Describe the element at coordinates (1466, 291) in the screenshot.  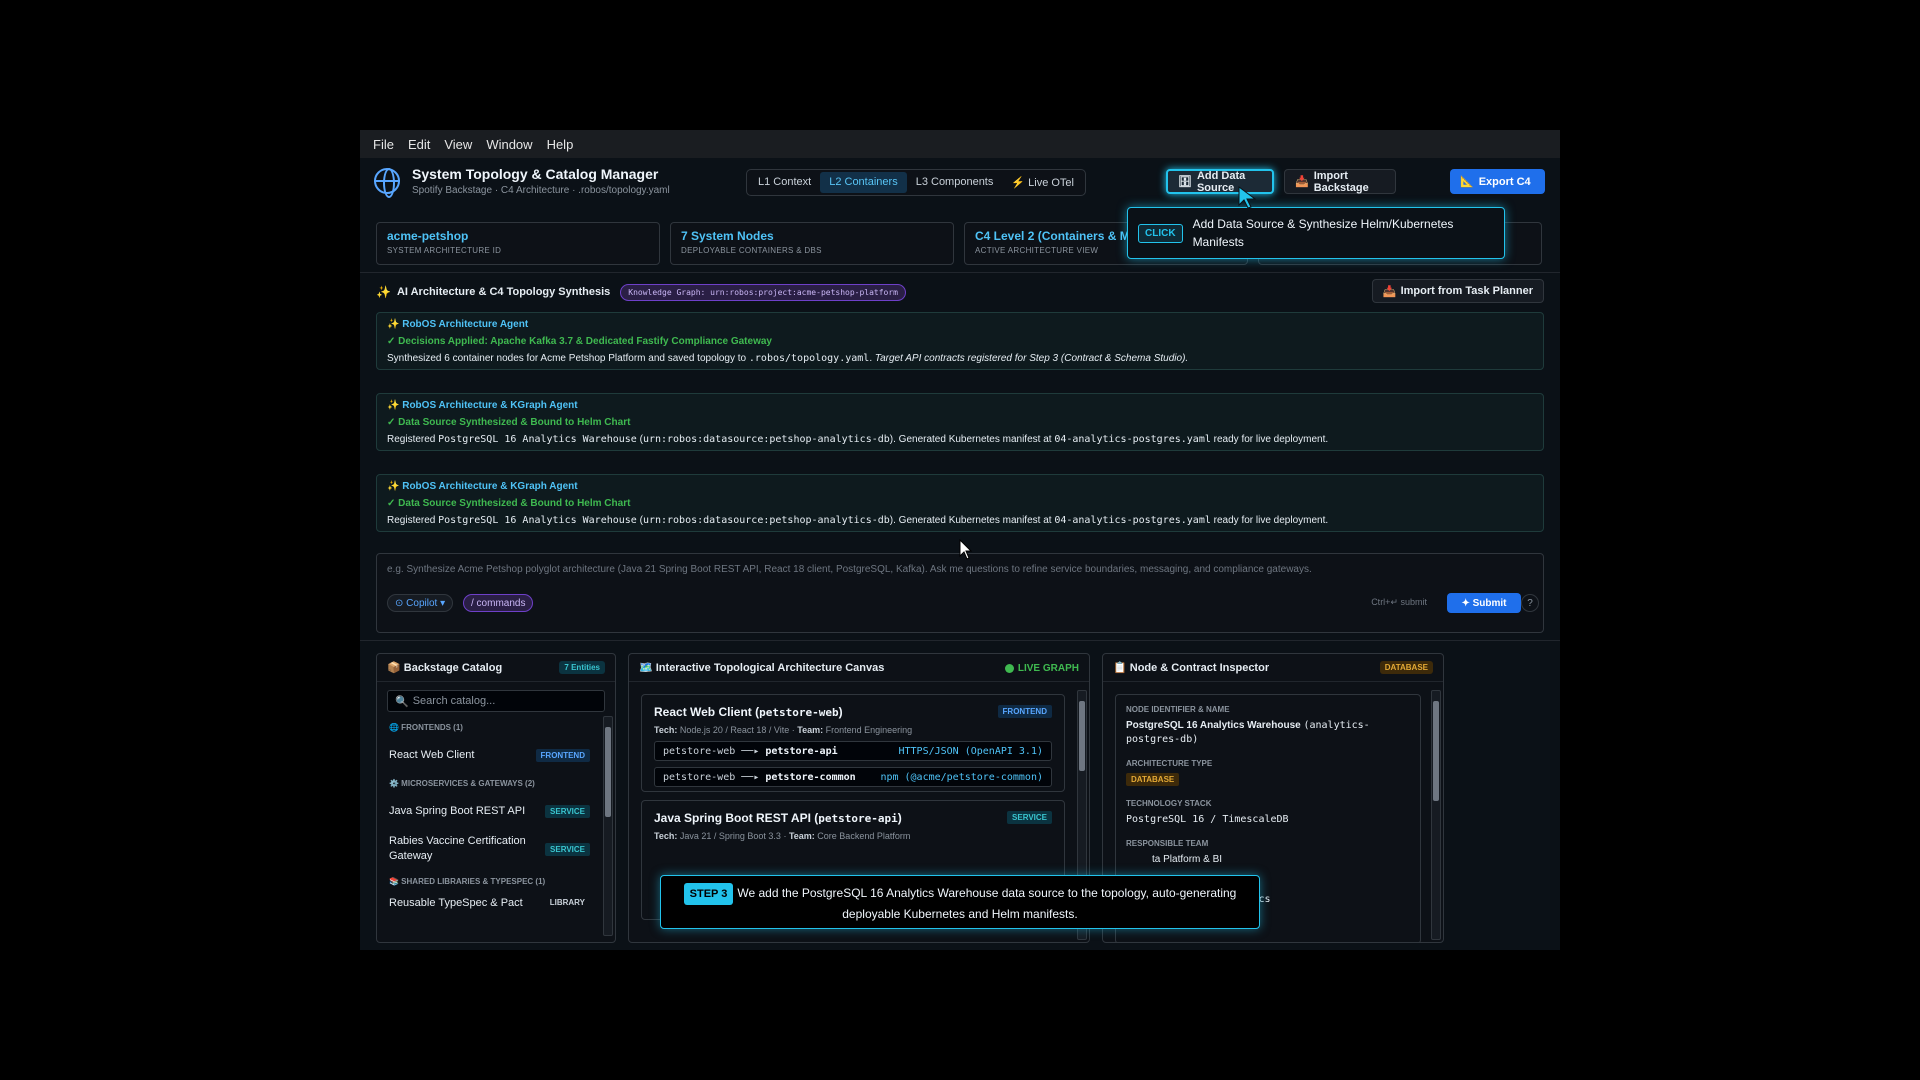
I see `import-planner-label: Import from Task Planner` at that location.